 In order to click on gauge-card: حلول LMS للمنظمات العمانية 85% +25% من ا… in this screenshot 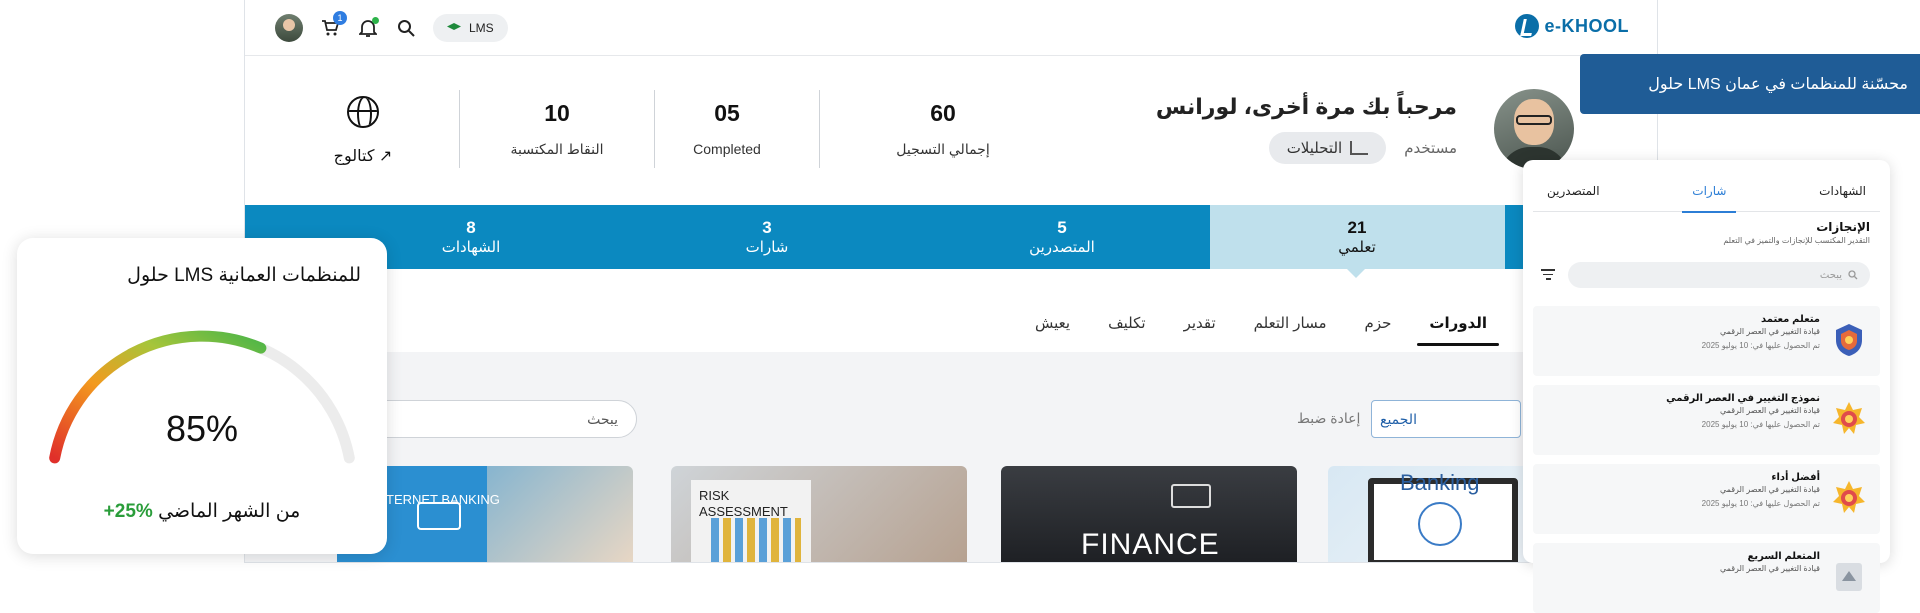, I will do `click(202, 396)`.